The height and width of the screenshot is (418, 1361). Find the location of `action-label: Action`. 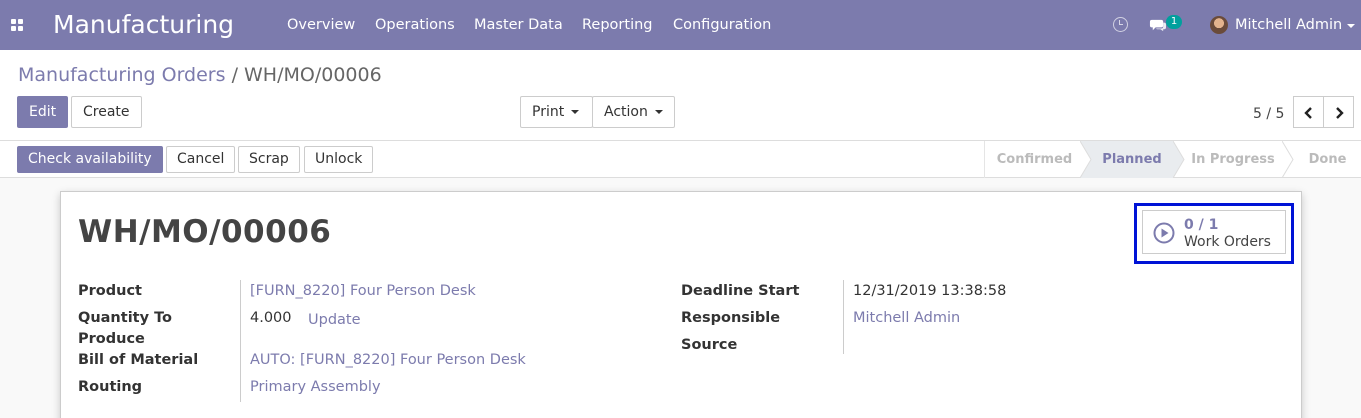

action-label: Action is located at coordinates (626, 112).